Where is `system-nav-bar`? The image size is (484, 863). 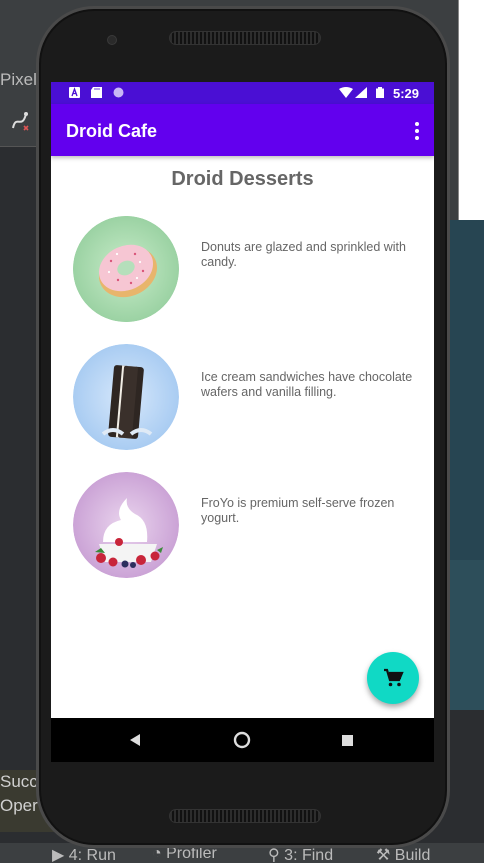
system-nav-bar is located at coordinates (242, 740).